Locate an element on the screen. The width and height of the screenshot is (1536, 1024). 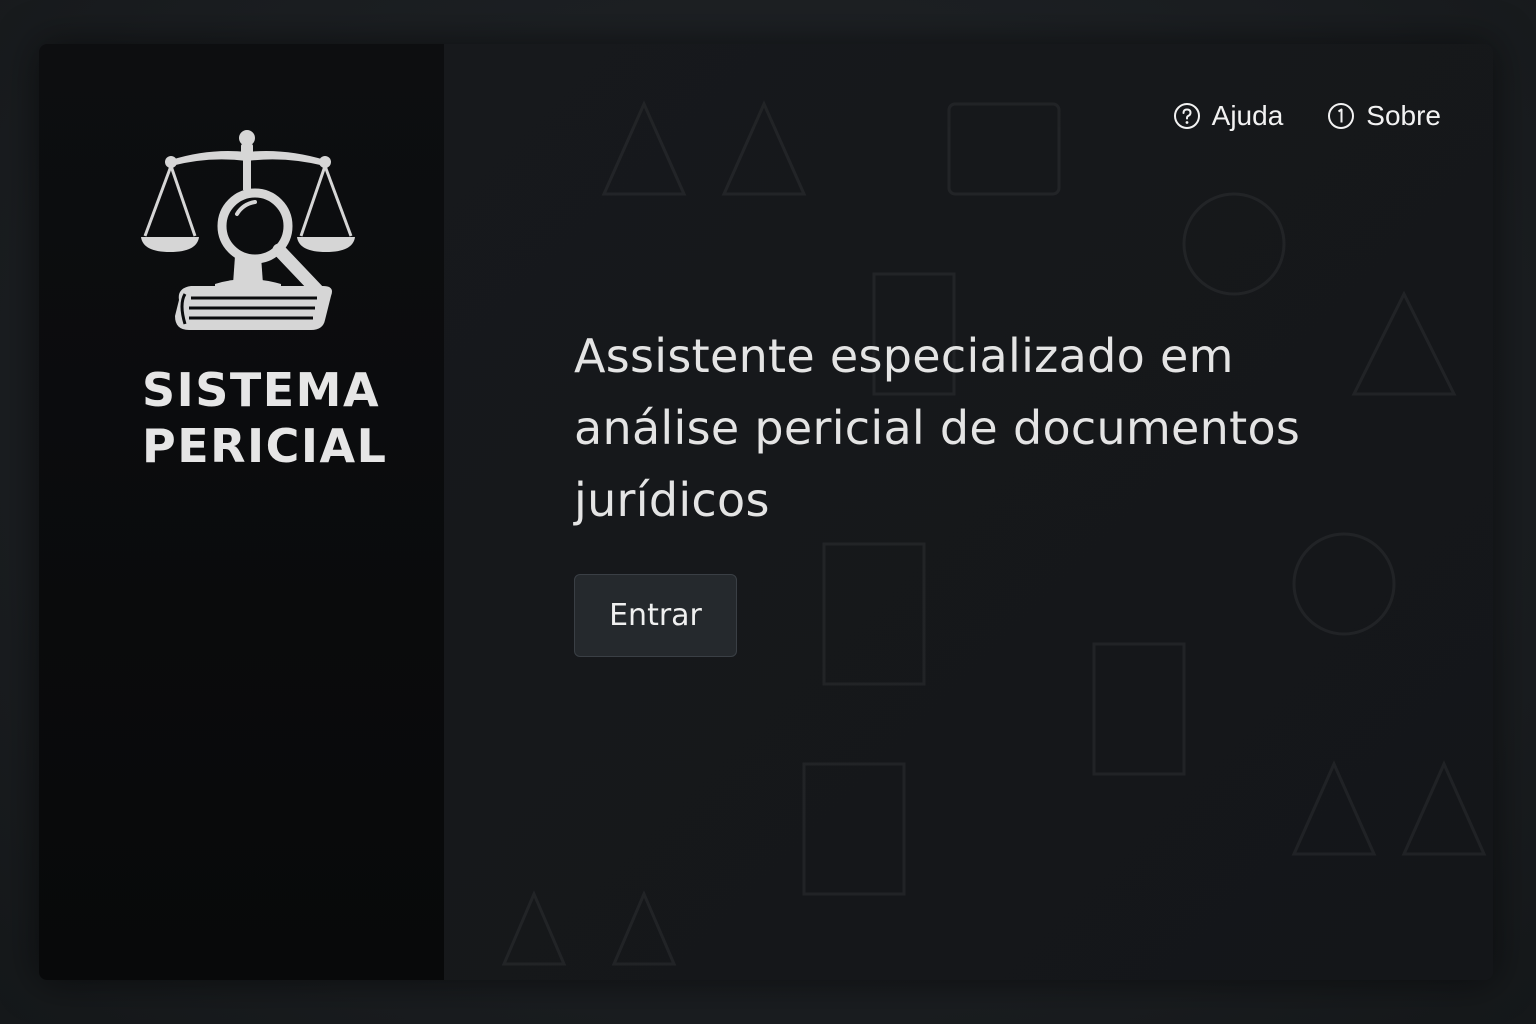
enter-button: Entrar is located at coordinates (655, 615).